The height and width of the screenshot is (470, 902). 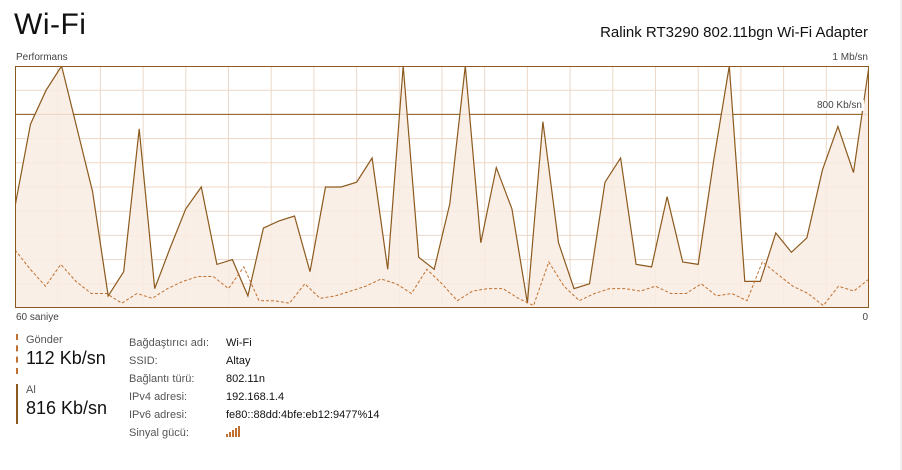 I want to click on info-key: SSID:, so click(x=143, y=361).